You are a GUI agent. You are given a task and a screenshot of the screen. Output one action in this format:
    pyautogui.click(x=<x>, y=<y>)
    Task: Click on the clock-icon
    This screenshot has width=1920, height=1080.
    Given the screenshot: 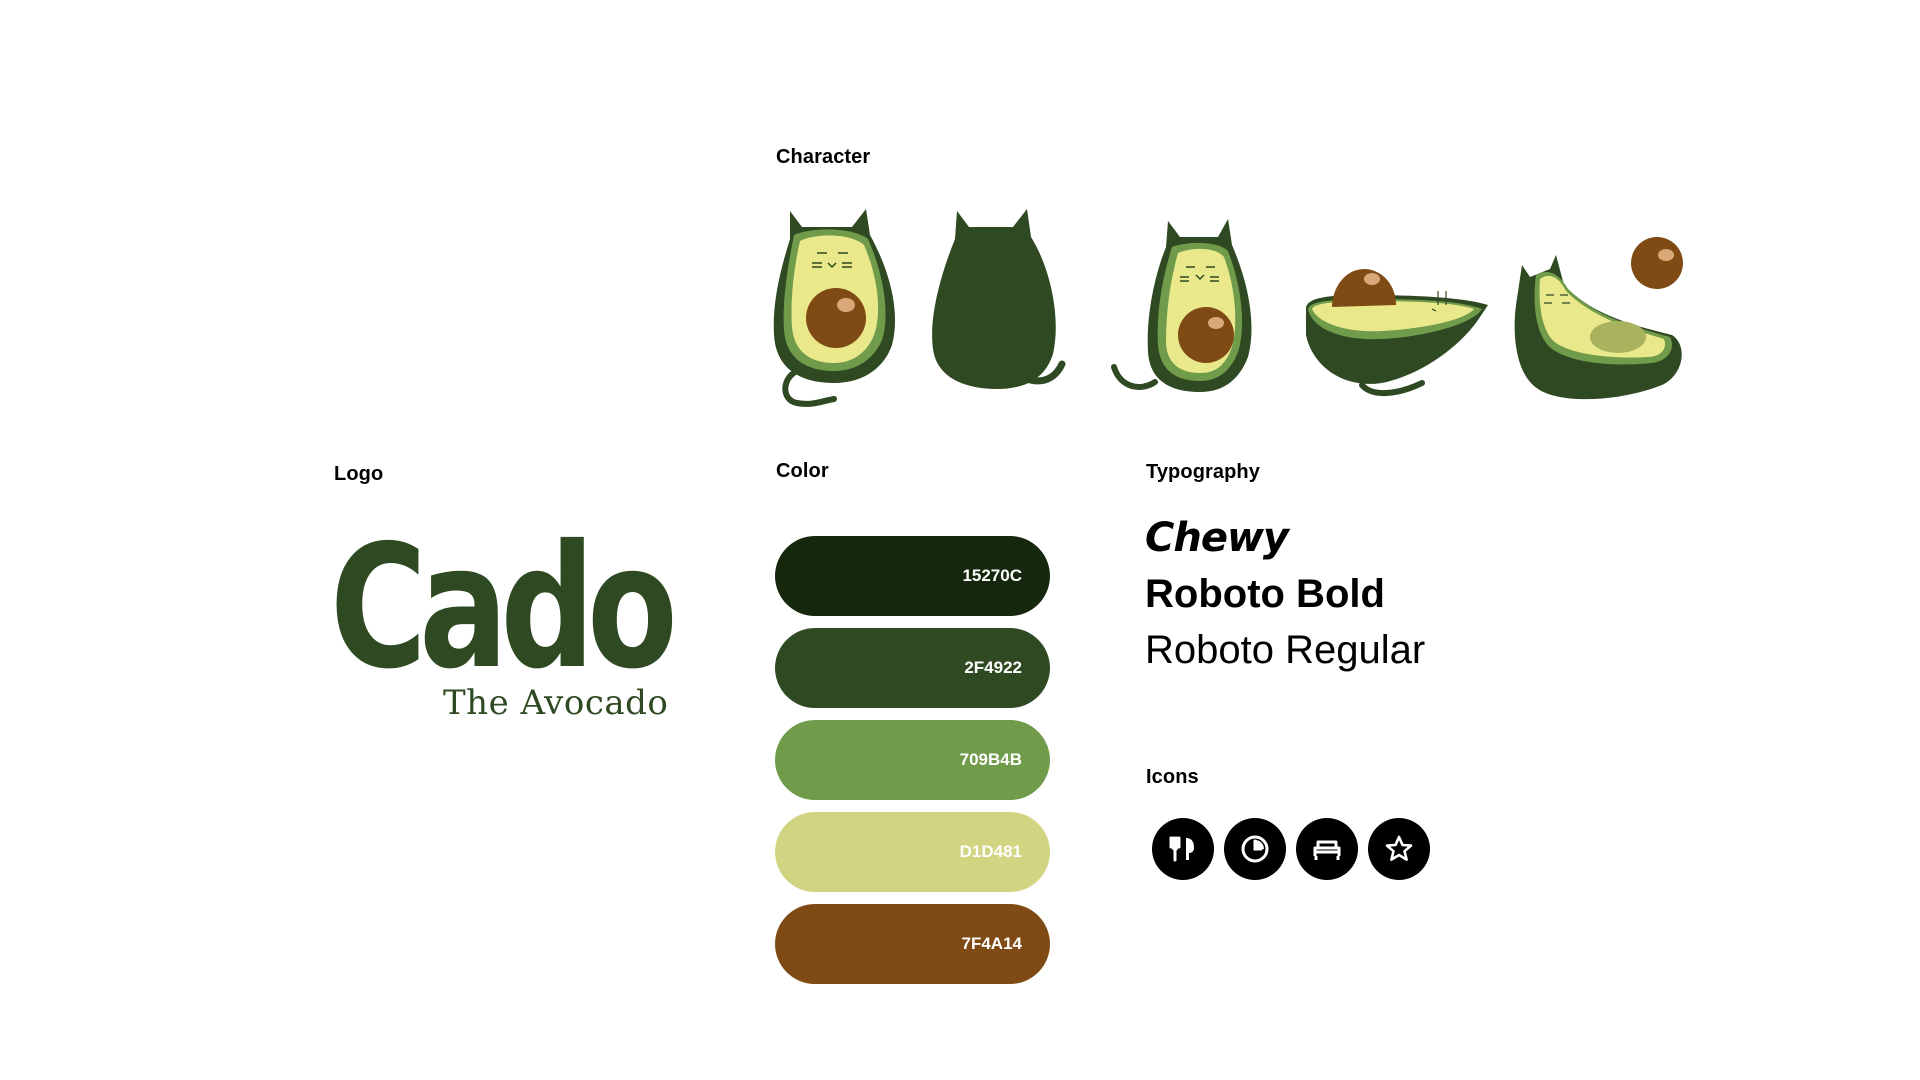 What is the action you would take?
    pyautogui.click(x=1255, y=849)
    